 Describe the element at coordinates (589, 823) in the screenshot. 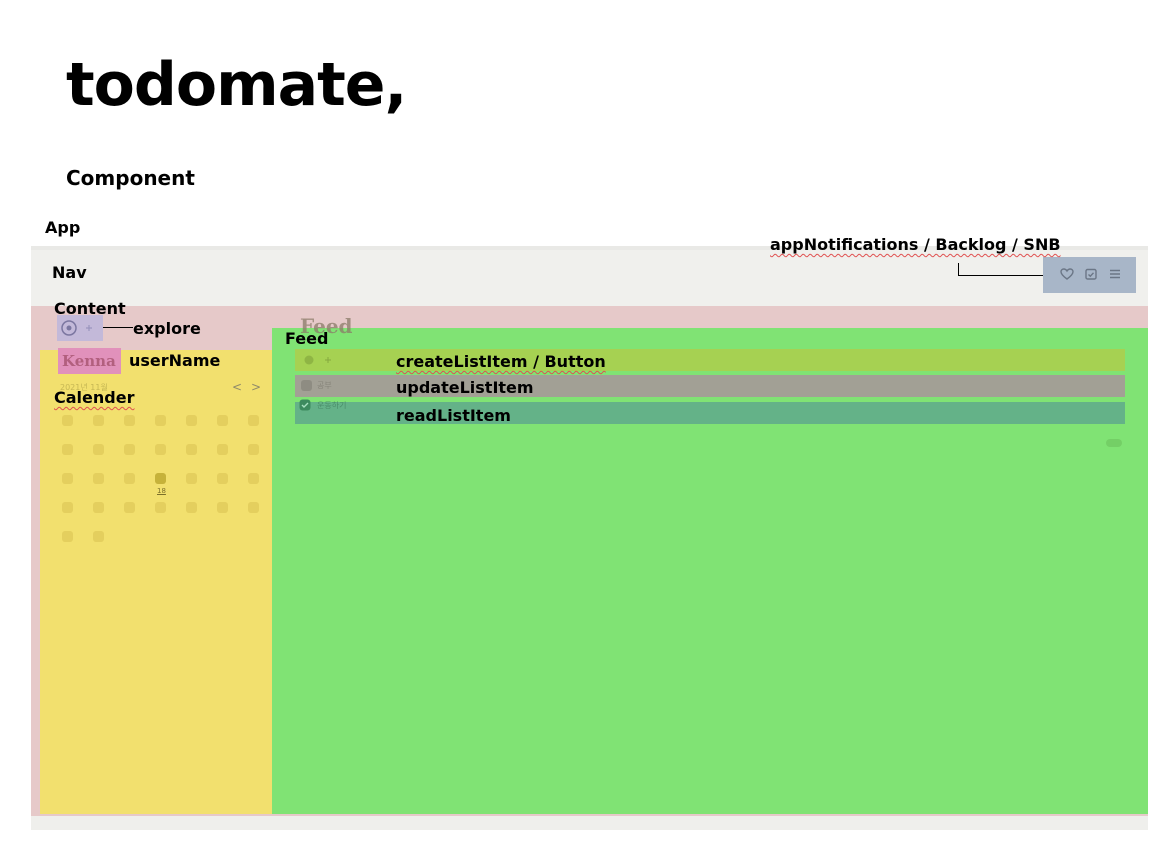

I see `app-bottom-strip` at that location.